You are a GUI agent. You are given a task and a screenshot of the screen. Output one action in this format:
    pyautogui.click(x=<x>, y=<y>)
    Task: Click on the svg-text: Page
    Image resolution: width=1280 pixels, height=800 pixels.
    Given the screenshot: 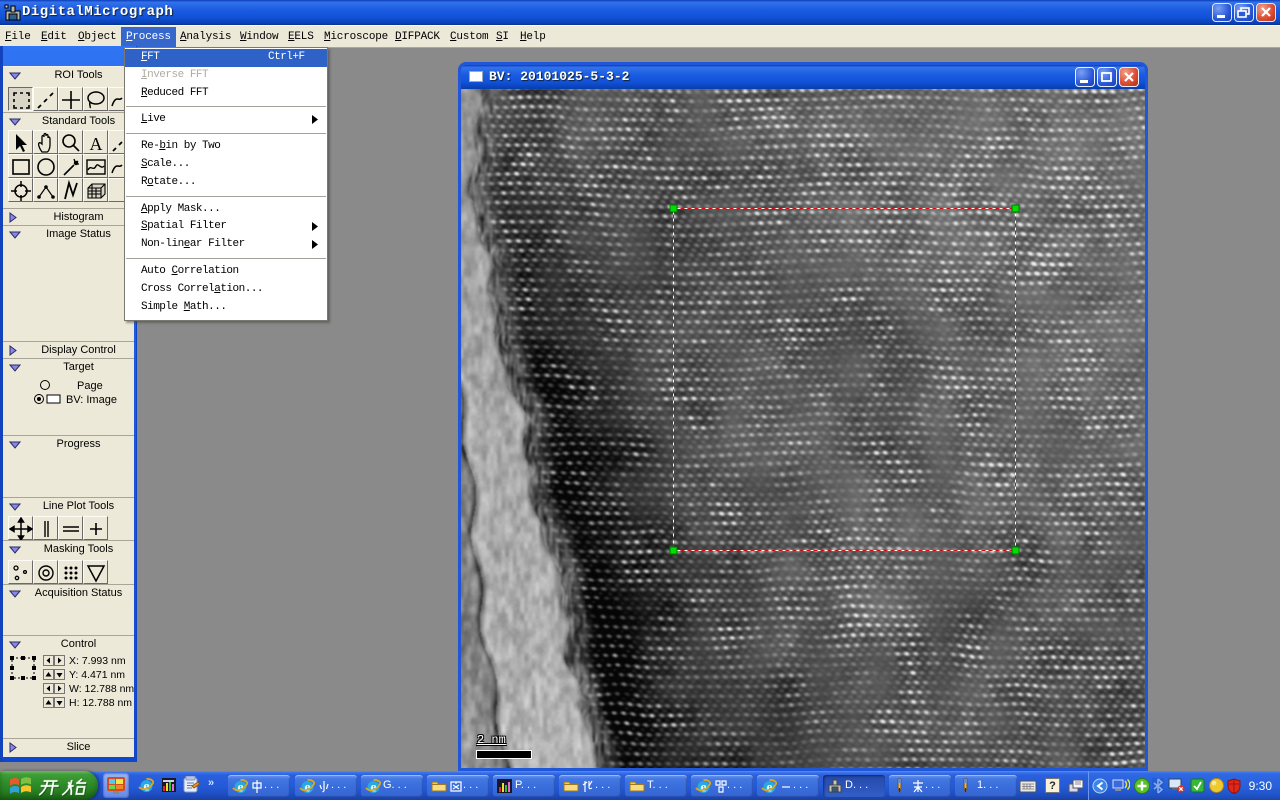 What is the action you would take?
    pyautogui.click(x=90, y=386)
    